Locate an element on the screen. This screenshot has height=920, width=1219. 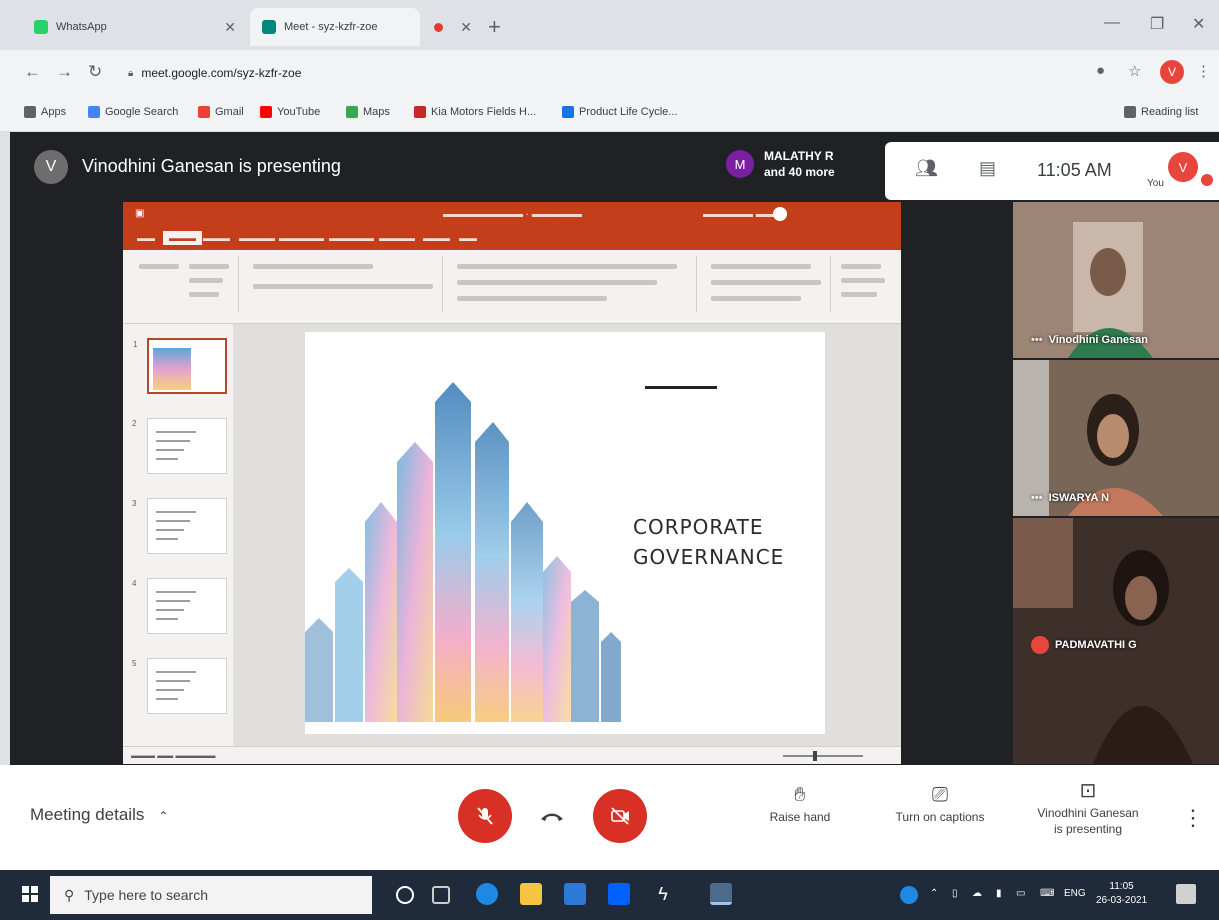
more-options-icon: ⋮ is located at coordinates (1193, 818).